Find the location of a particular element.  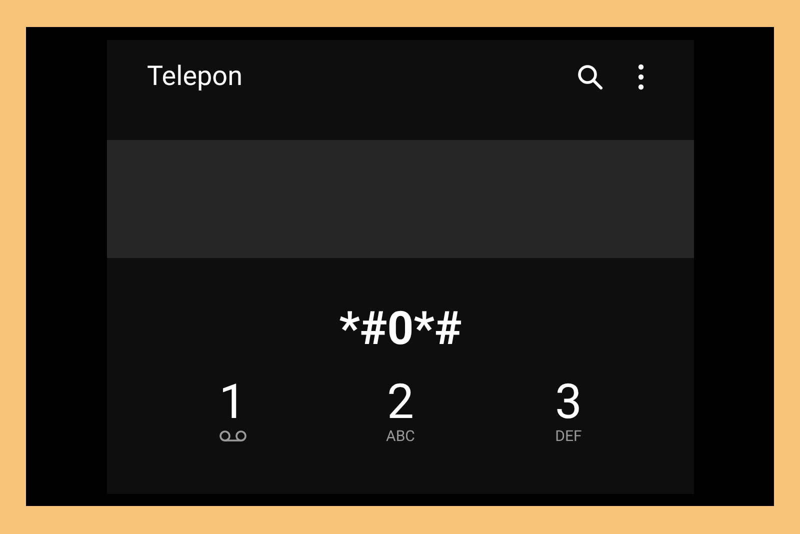

key-letters: DEF is located at coordinates (568, 436).